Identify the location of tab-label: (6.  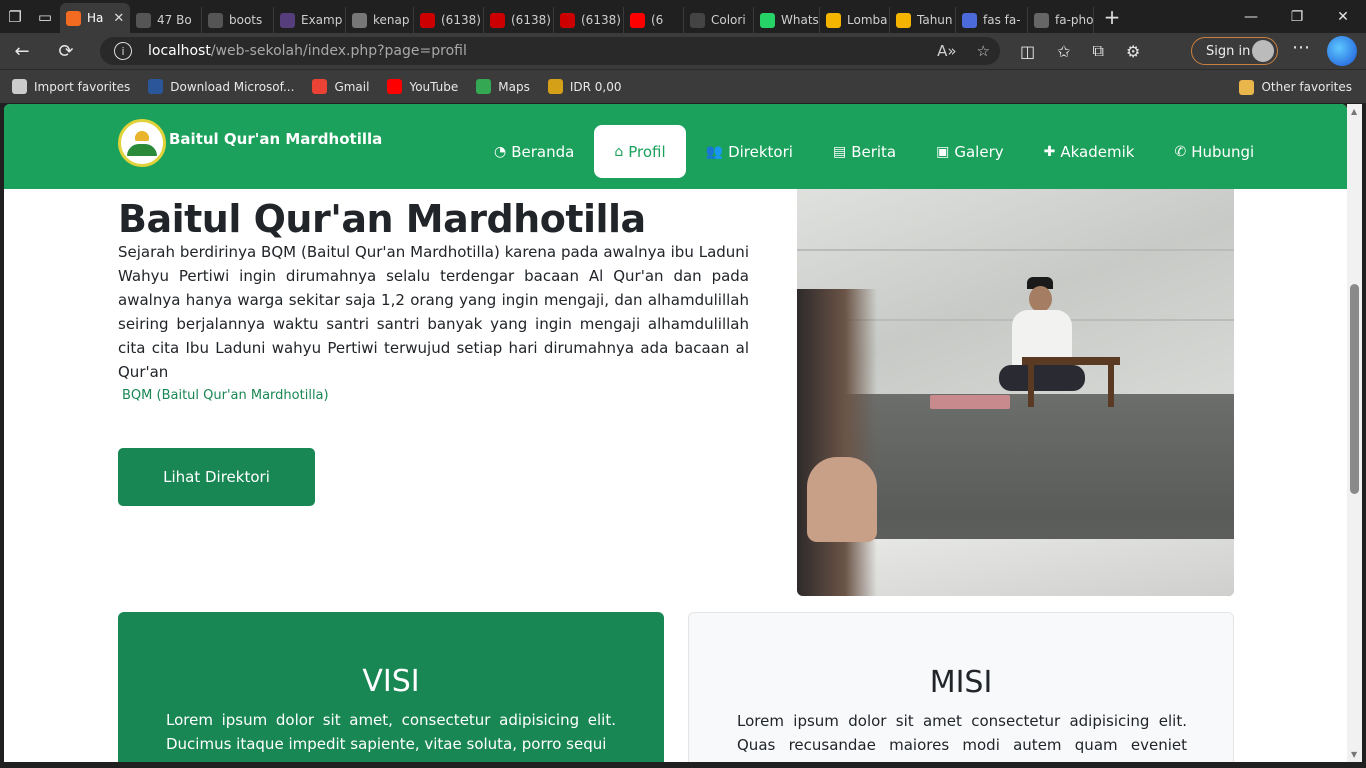
(657, 20).